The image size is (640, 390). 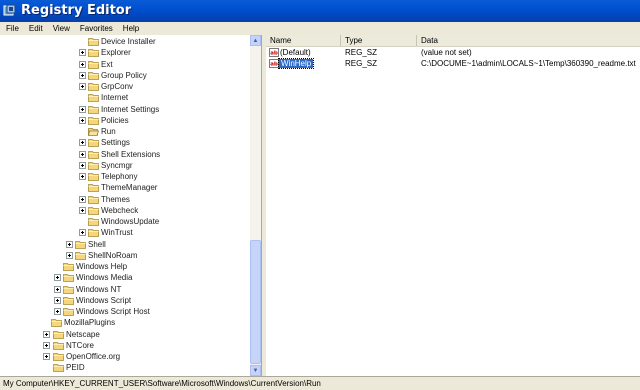 What do you see at coordinates (255, 205) in the screenshot?
I see `tree-vertical-scrollbar: ▲ ▼` at bounding box center [255, 205].